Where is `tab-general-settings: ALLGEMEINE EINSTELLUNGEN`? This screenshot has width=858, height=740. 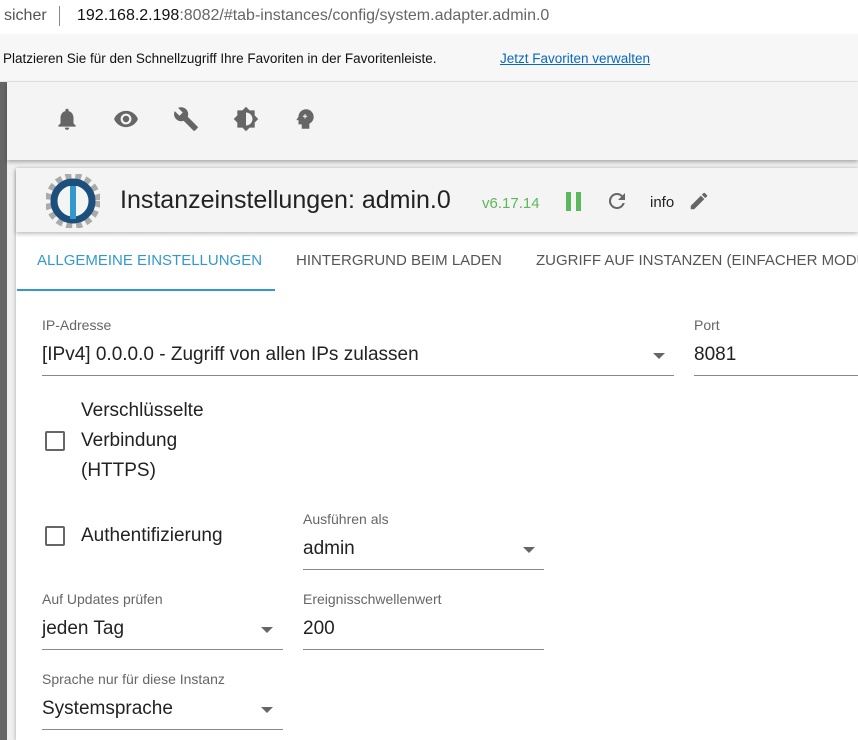
tab-general-settings: ALLGEMEINE EINSTELLUNGEN is located at coordinates (149, 260).